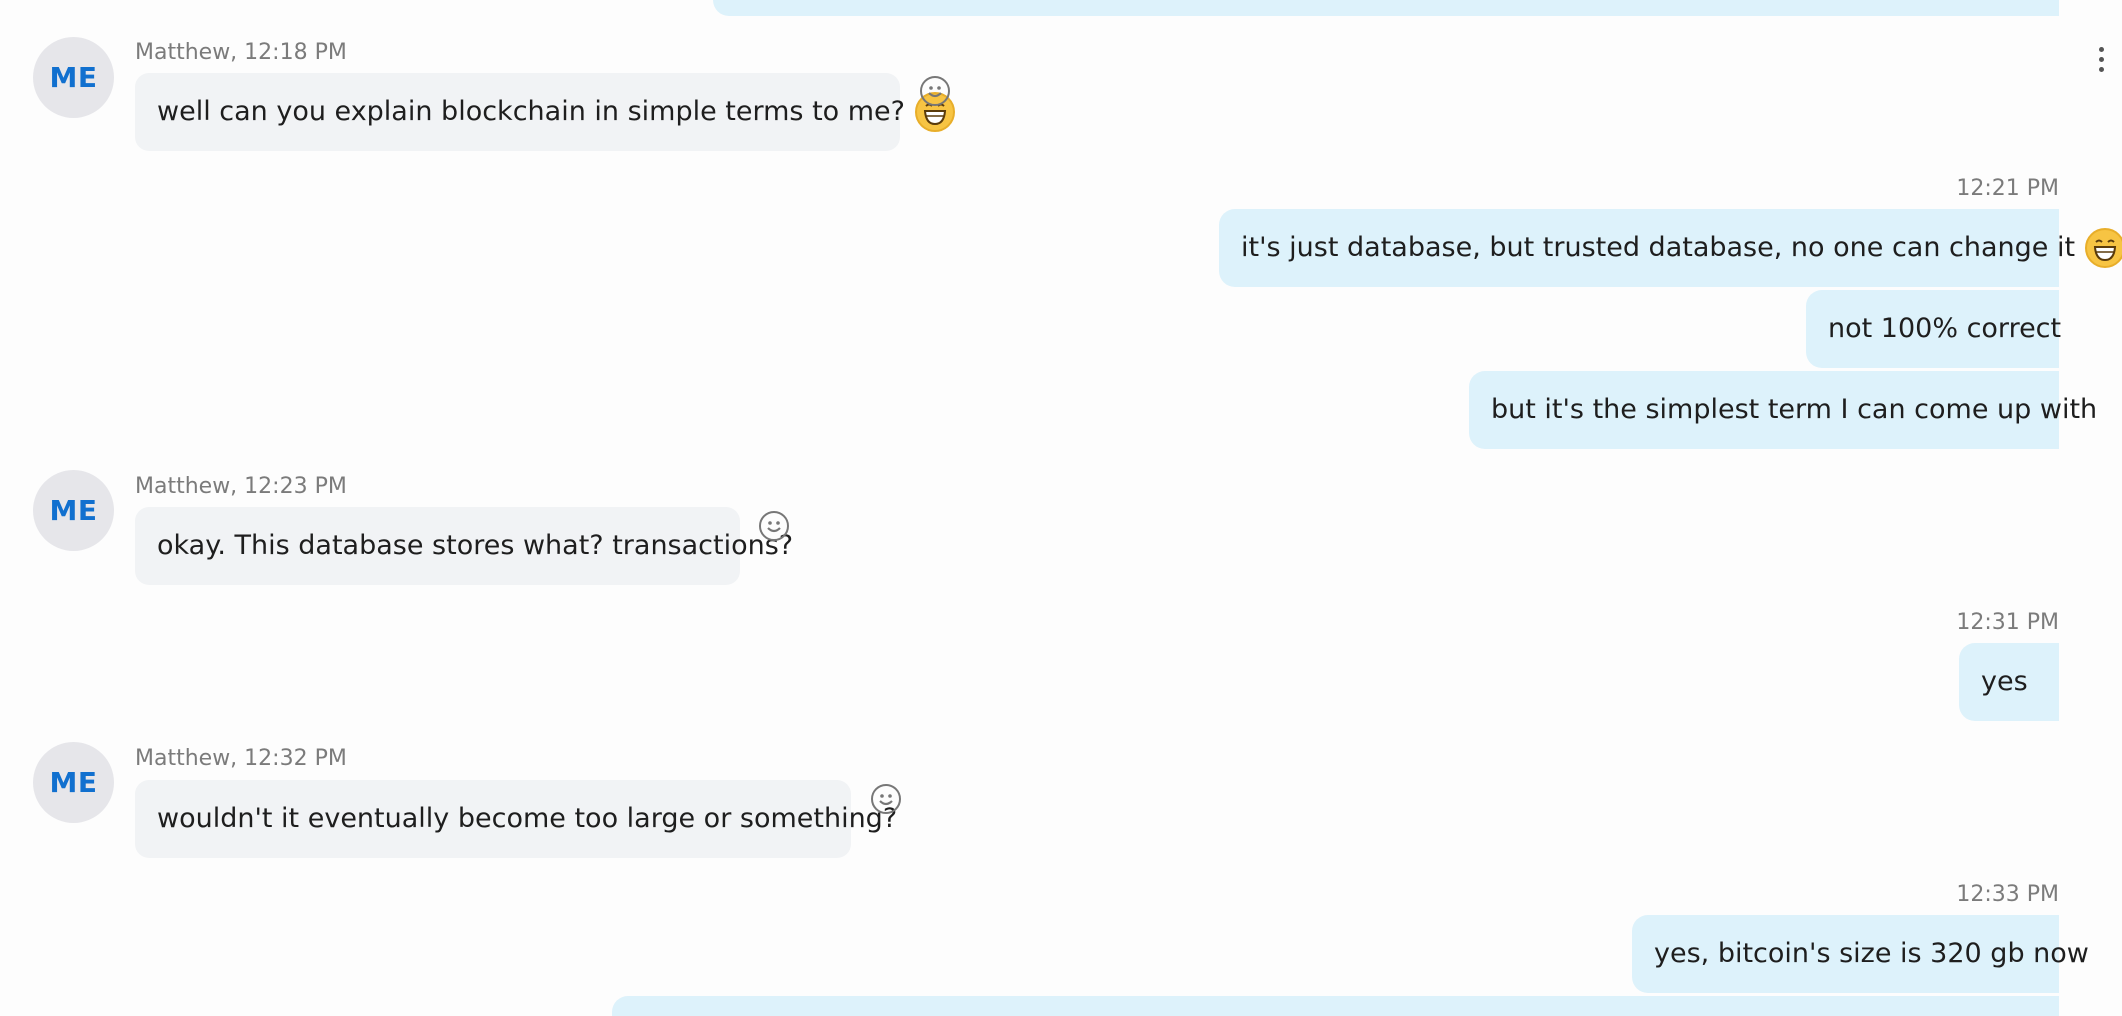 Image resolution: width=2122 pixels, height=1016 pixels. What do you see at coordinates (1386, 8) in the screenshot?
I see `partial-outgoing-bubble-top` at bounding box center [1386, 8].